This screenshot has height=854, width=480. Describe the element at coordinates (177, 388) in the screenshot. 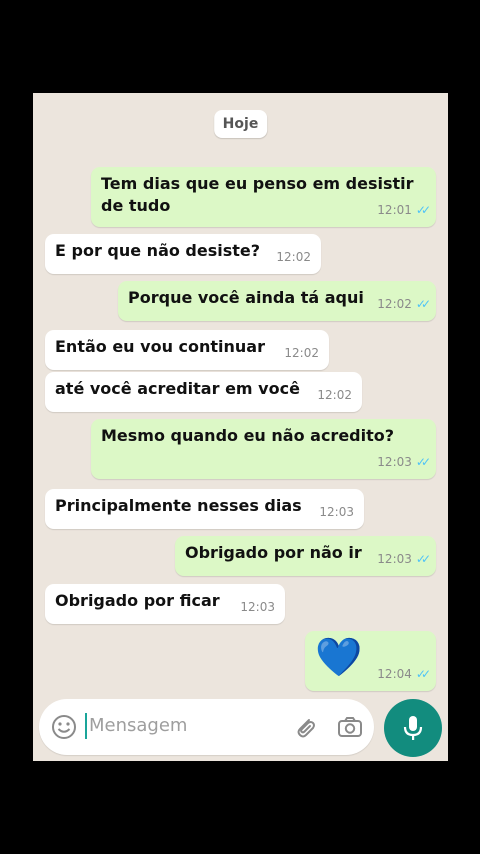

I see `message-text: até você acreditar em você` at that location.